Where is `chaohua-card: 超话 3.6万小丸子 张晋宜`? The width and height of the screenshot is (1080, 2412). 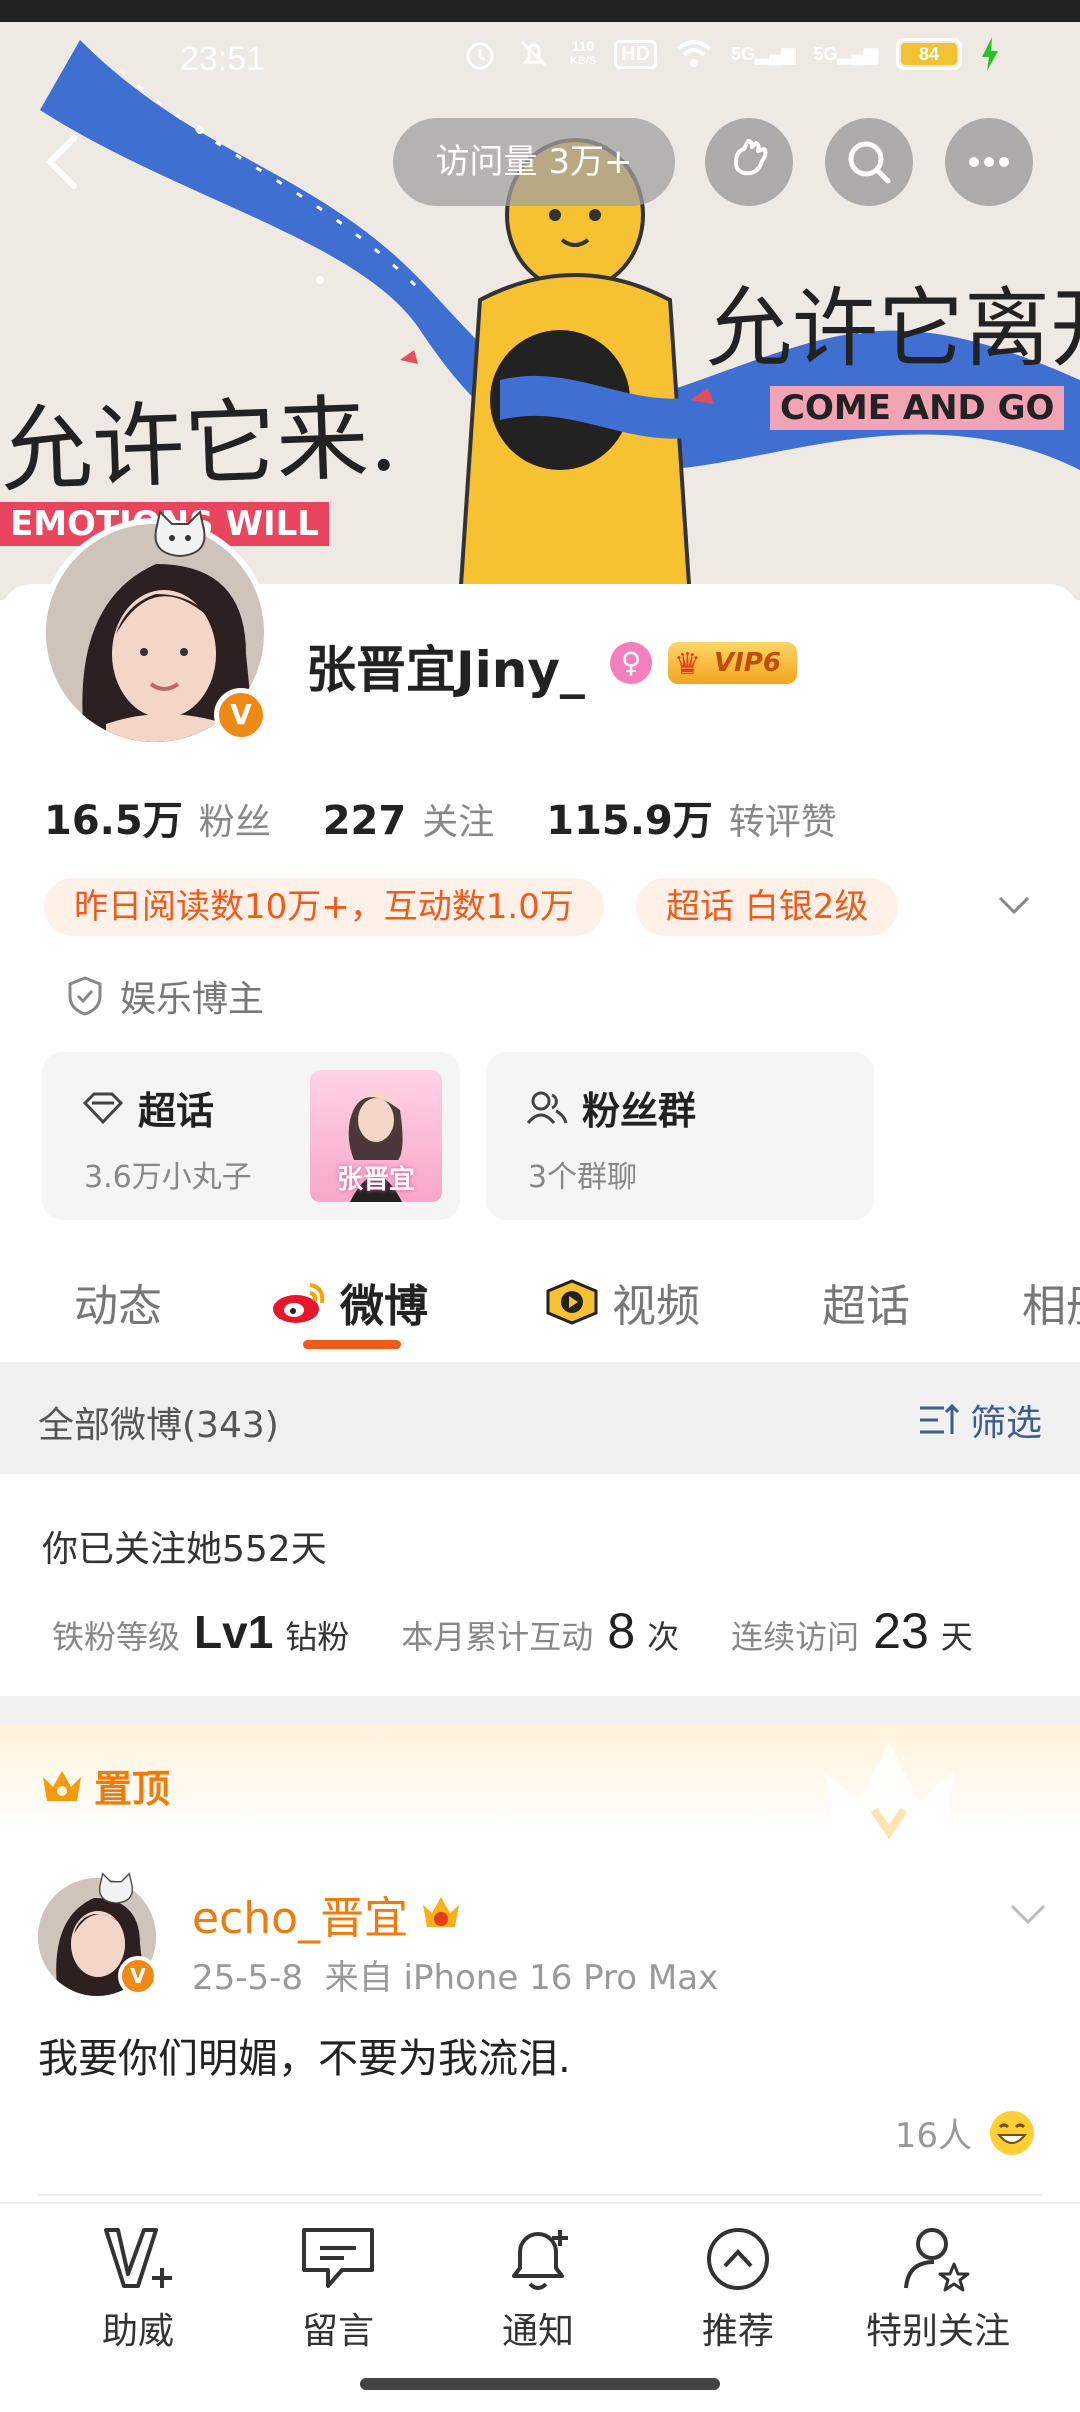 chaohua-card: 超话 3.6万小丸子 张晋宜 is located at coordinates (251, 1136).